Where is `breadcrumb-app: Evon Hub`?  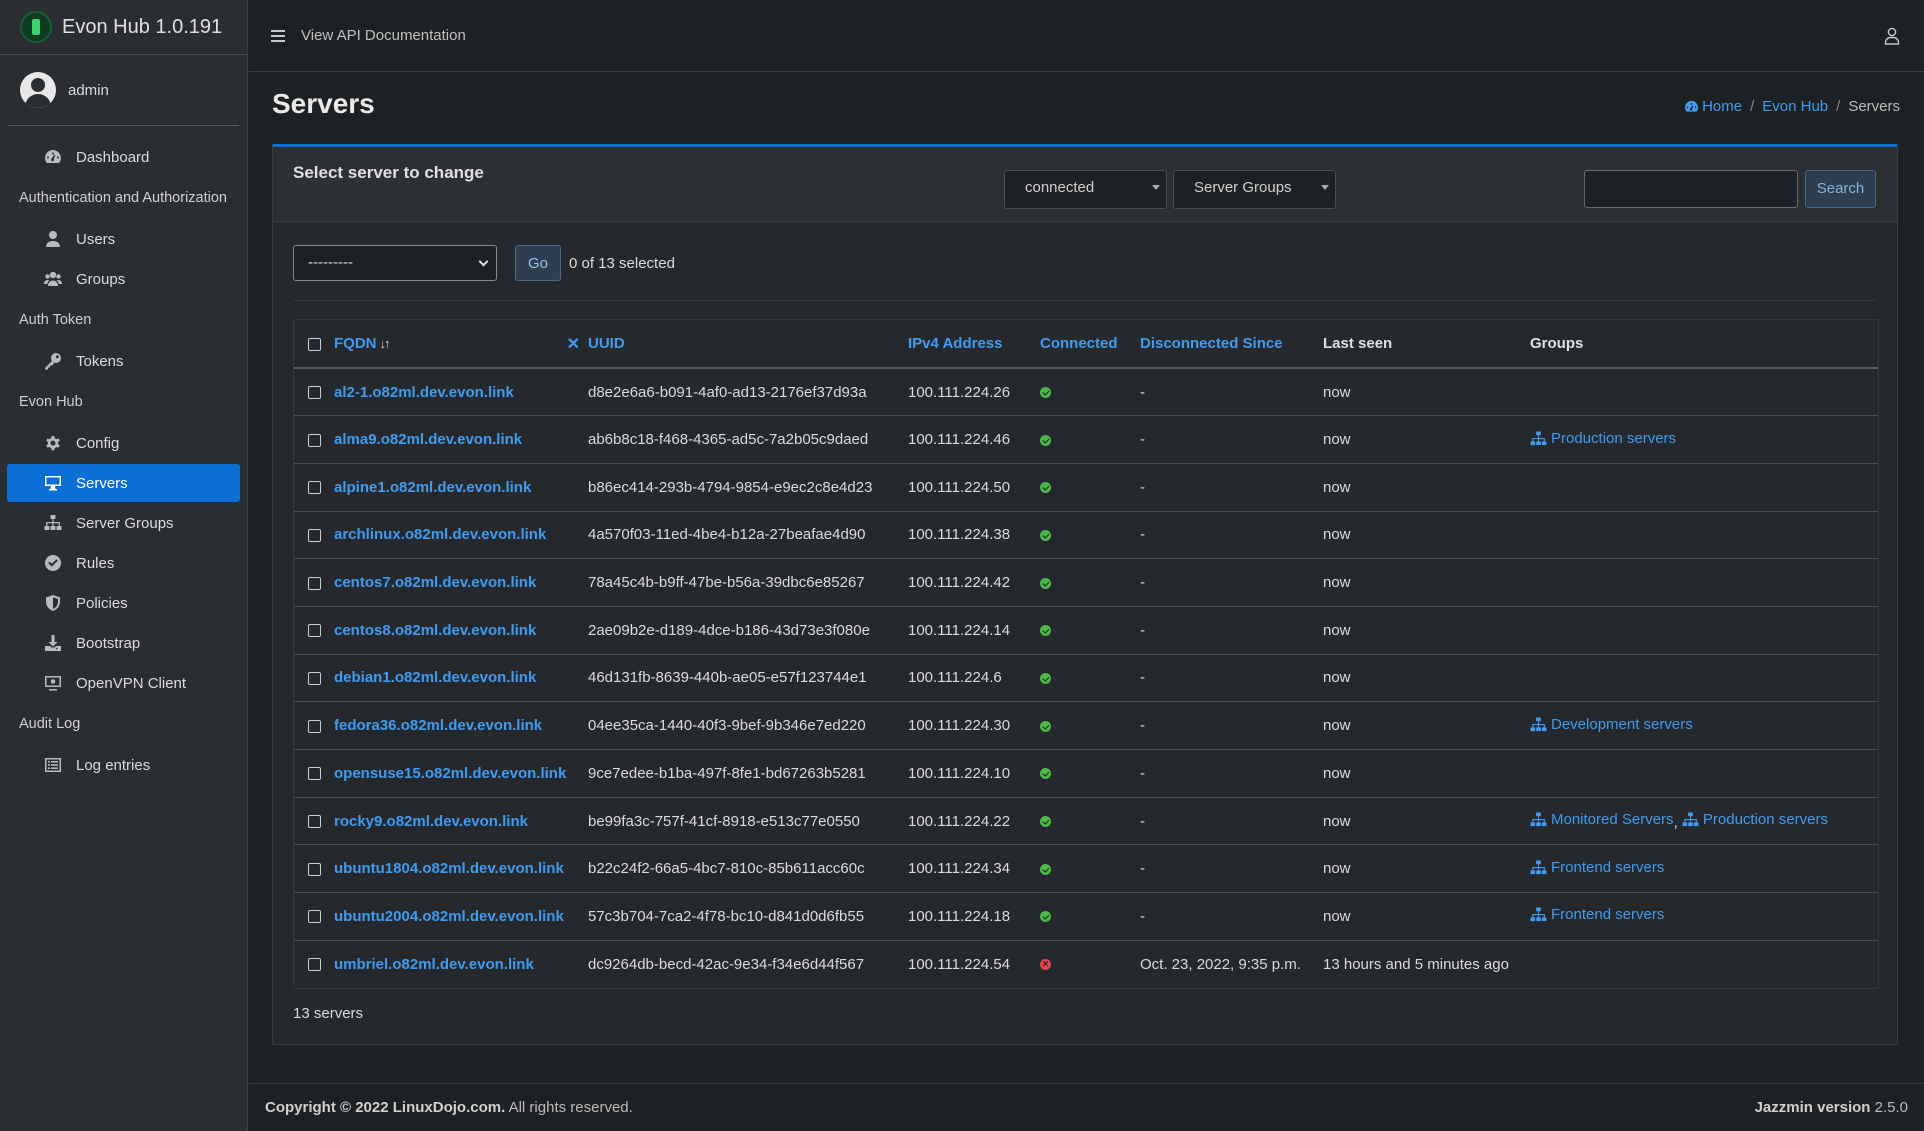
breadcrumb-app: Evon Hub is located at coordinates (1795, 106).